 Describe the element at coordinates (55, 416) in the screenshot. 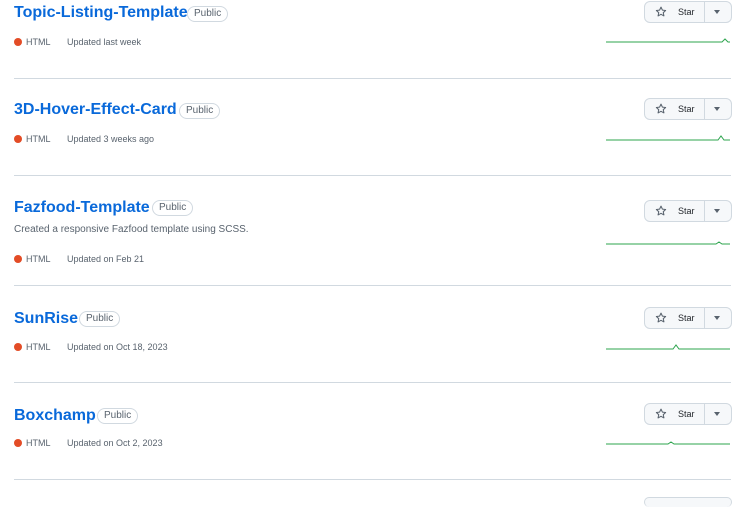

I see `repo-name-link: Boxchamp` at that location.